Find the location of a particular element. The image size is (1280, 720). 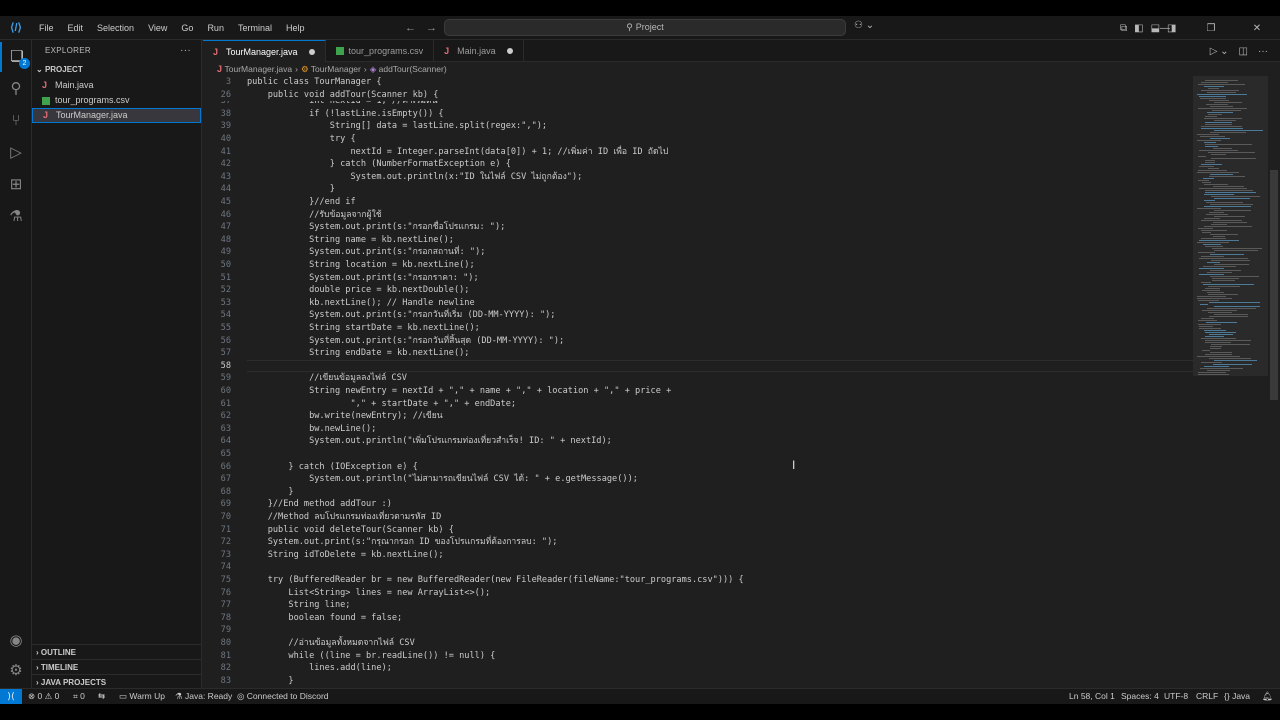

code-line: 82 lines.add(line); is located at coordinates (297, 668).